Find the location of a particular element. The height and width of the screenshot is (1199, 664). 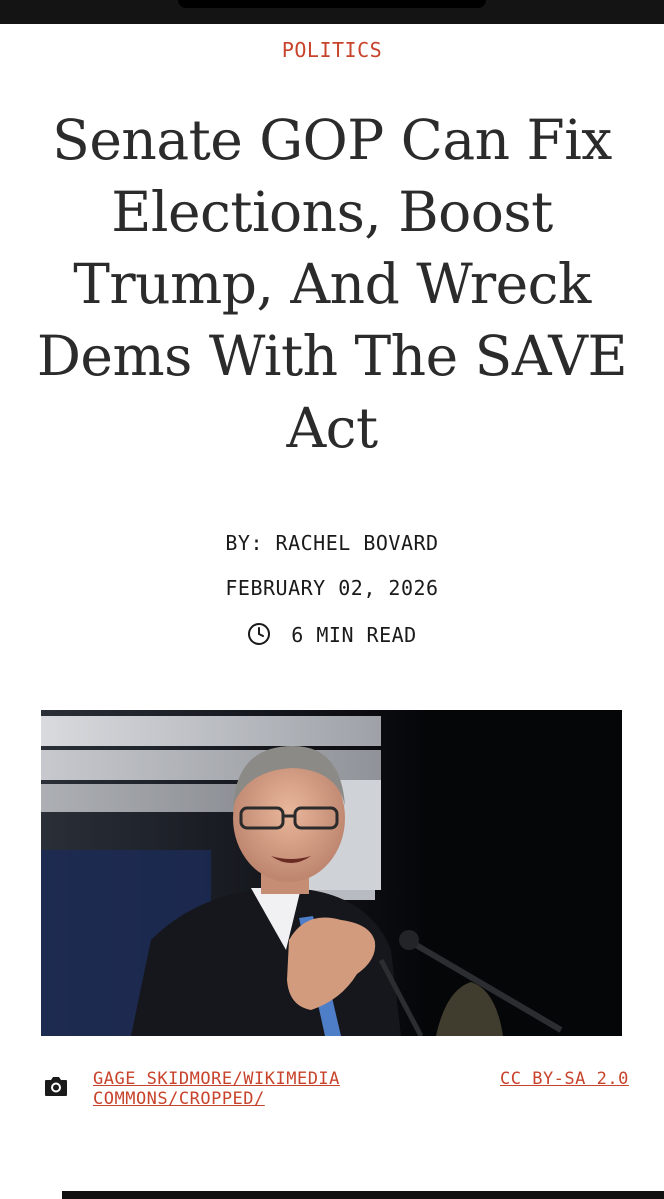

device-notch is located at coordinates (332, 4).